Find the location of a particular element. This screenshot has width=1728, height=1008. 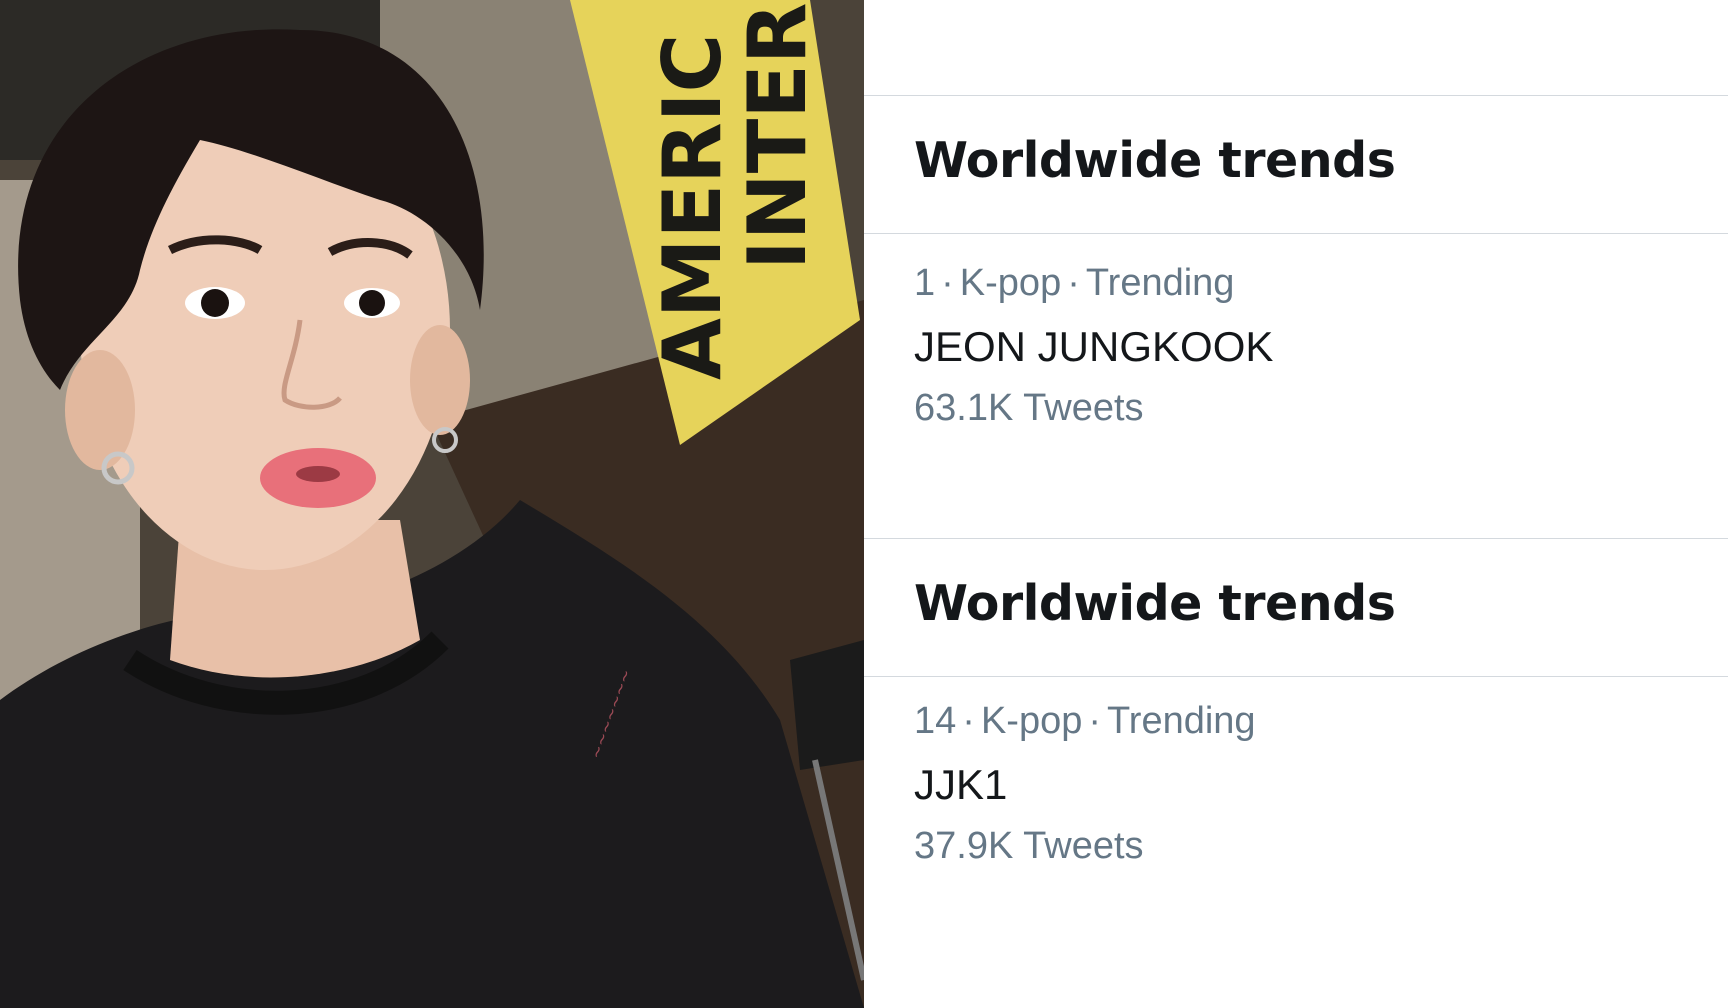

sign-line-2: INTER is located at coordinates (777, 136).